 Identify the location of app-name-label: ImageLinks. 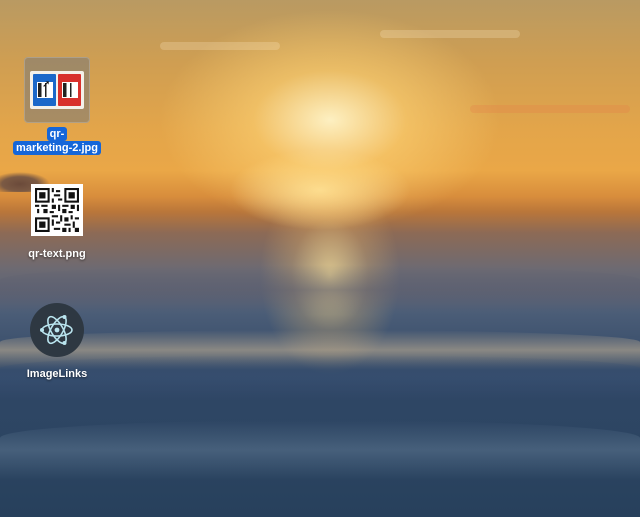
(57, 374).